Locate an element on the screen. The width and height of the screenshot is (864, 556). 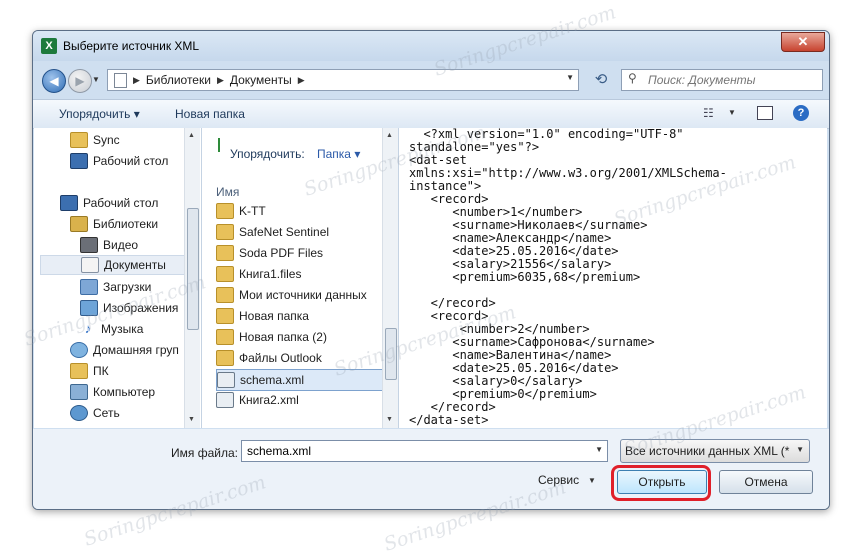
tools-menu-button: Сервис is located at coordinates (558, 480).